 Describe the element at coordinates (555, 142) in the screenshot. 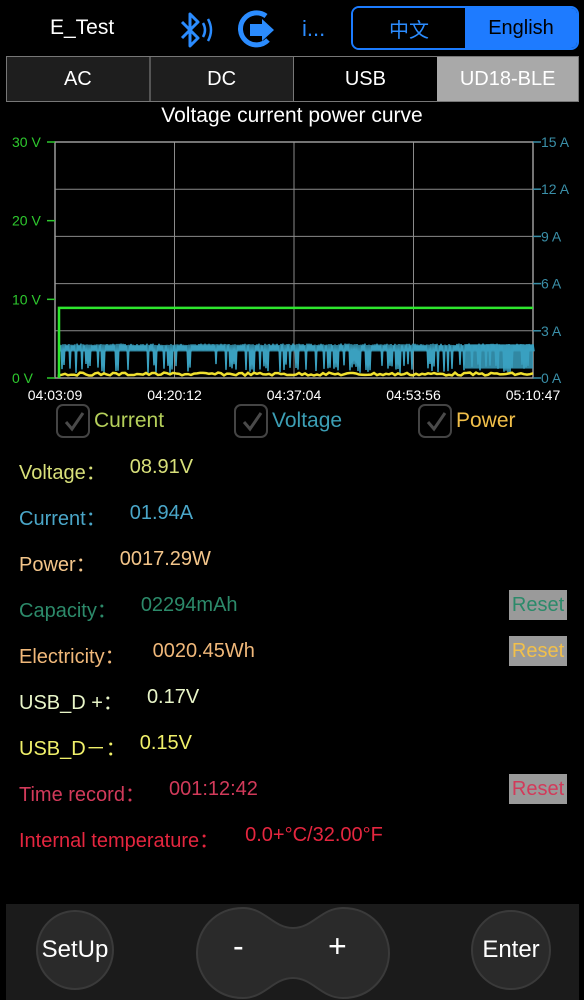

I see `right-tick-label: 15 A` at that location.